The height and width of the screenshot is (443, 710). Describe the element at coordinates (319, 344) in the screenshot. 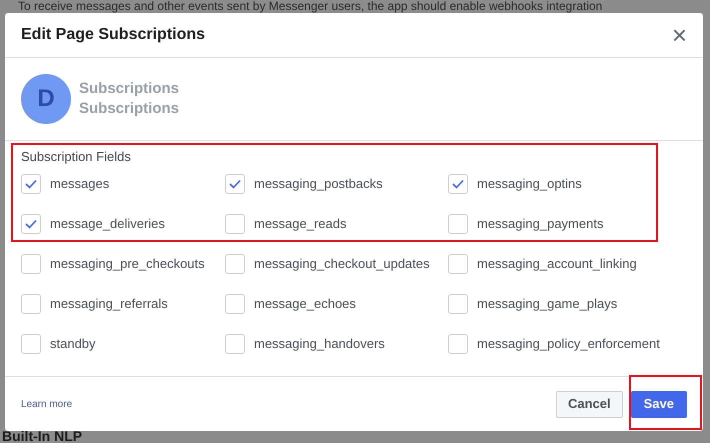

I see `field-label: messaging_handovers` at that location.